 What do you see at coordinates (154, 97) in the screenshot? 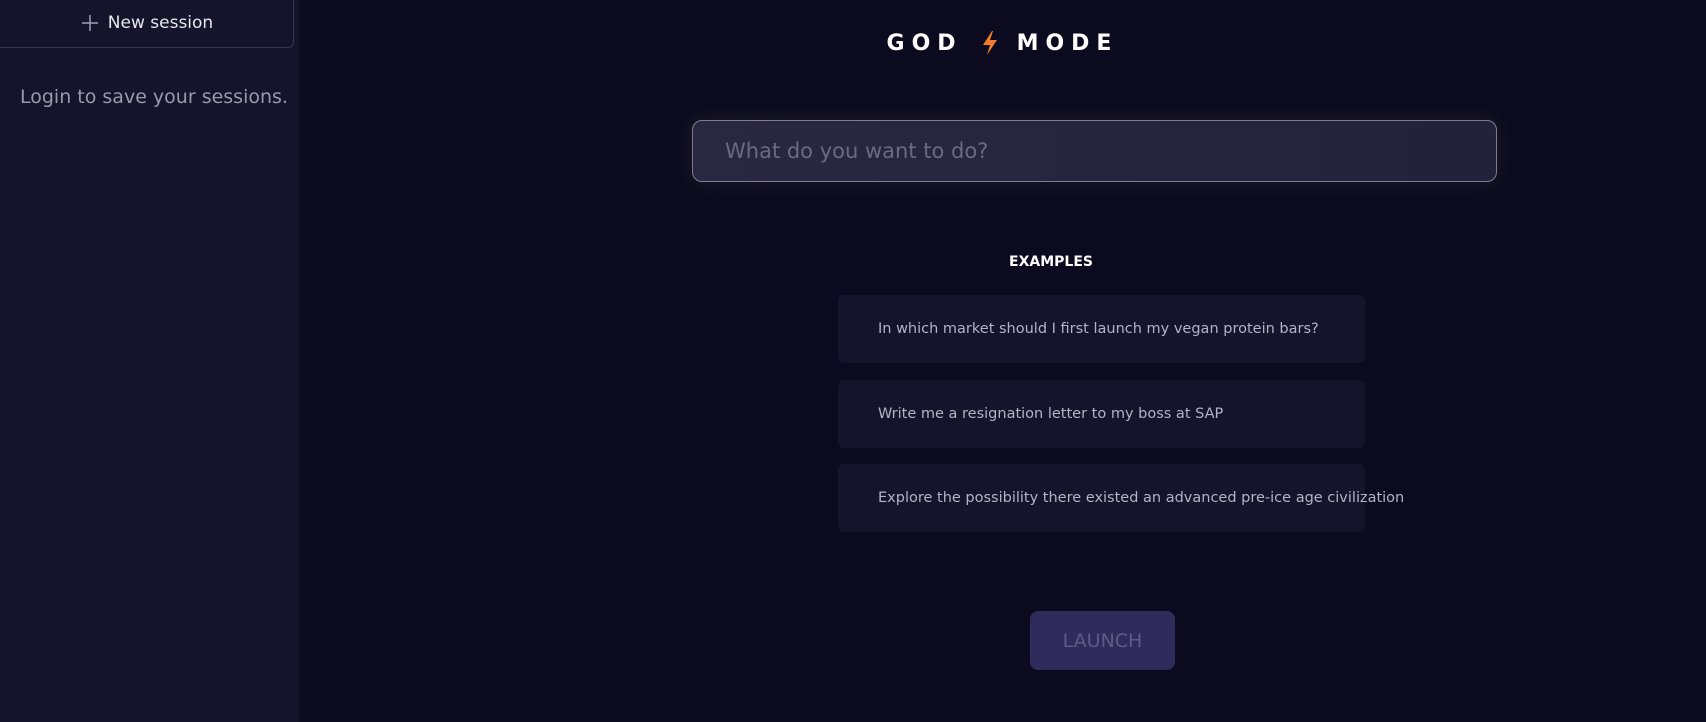
I see `login-note: Login to save your sessions.` at bounding box center [154, 97].